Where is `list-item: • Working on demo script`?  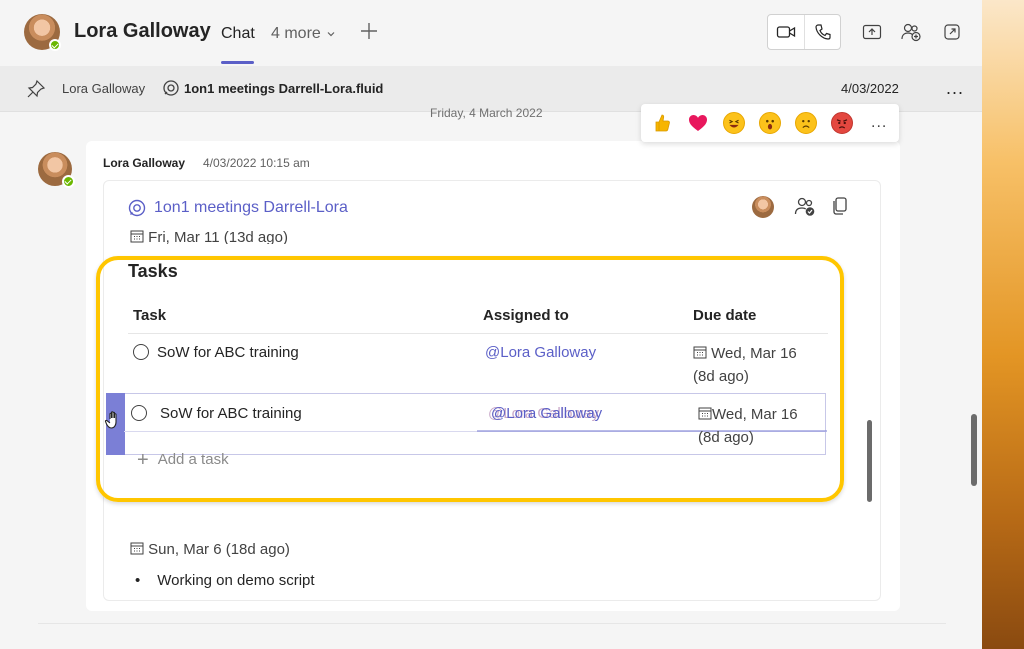
list-item: • Working on demo script is located at coordinates (225, 580).